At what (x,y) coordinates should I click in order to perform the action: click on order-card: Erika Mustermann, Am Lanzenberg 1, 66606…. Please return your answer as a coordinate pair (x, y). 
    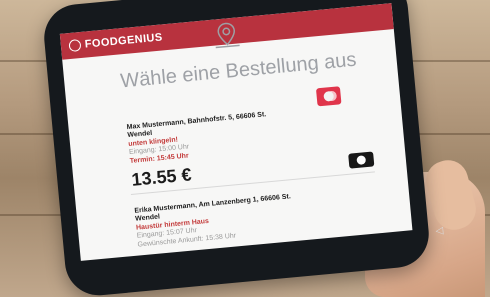
    Looking at the image, I should click on (261, 223).